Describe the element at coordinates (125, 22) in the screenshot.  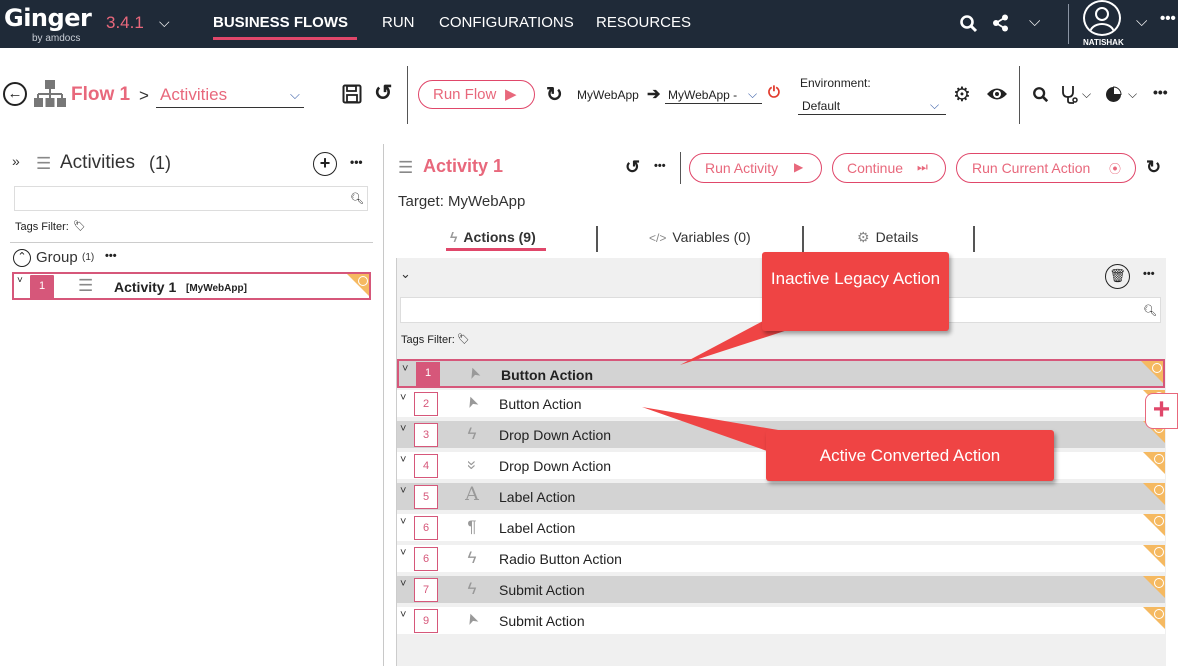
I see `app-version: 3.4.1` at that location.